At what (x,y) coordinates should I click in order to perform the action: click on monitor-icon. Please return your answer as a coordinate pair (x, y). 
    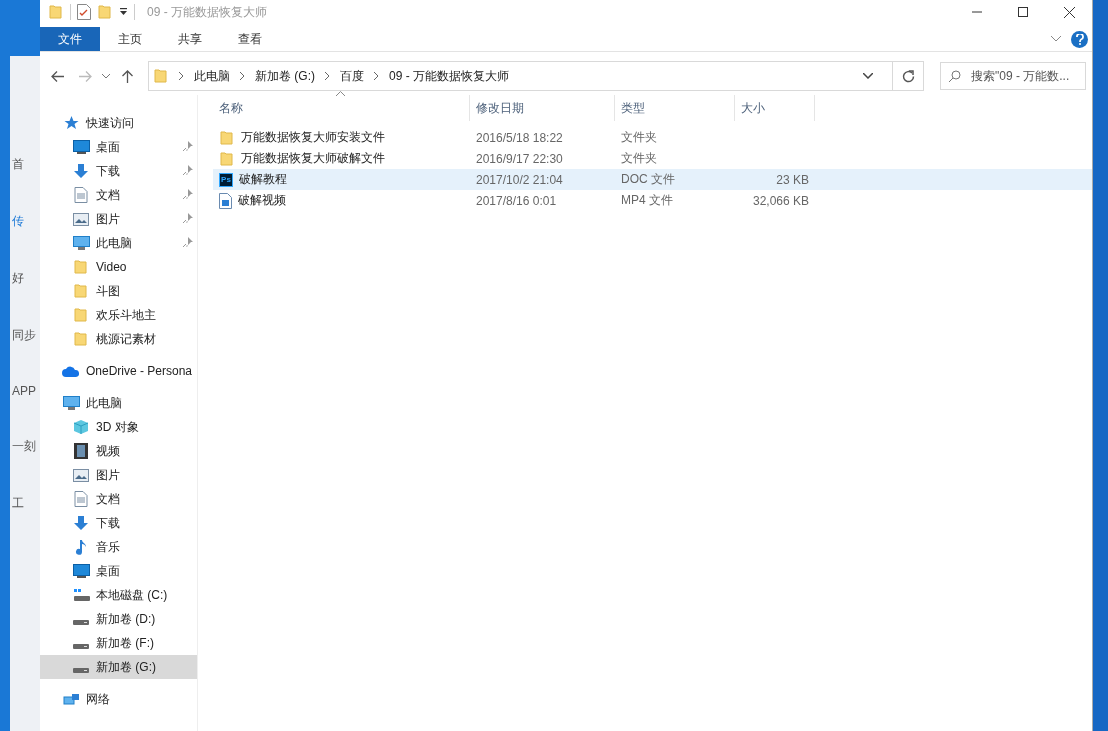
    Looking at the image, I should click on (81, 571).